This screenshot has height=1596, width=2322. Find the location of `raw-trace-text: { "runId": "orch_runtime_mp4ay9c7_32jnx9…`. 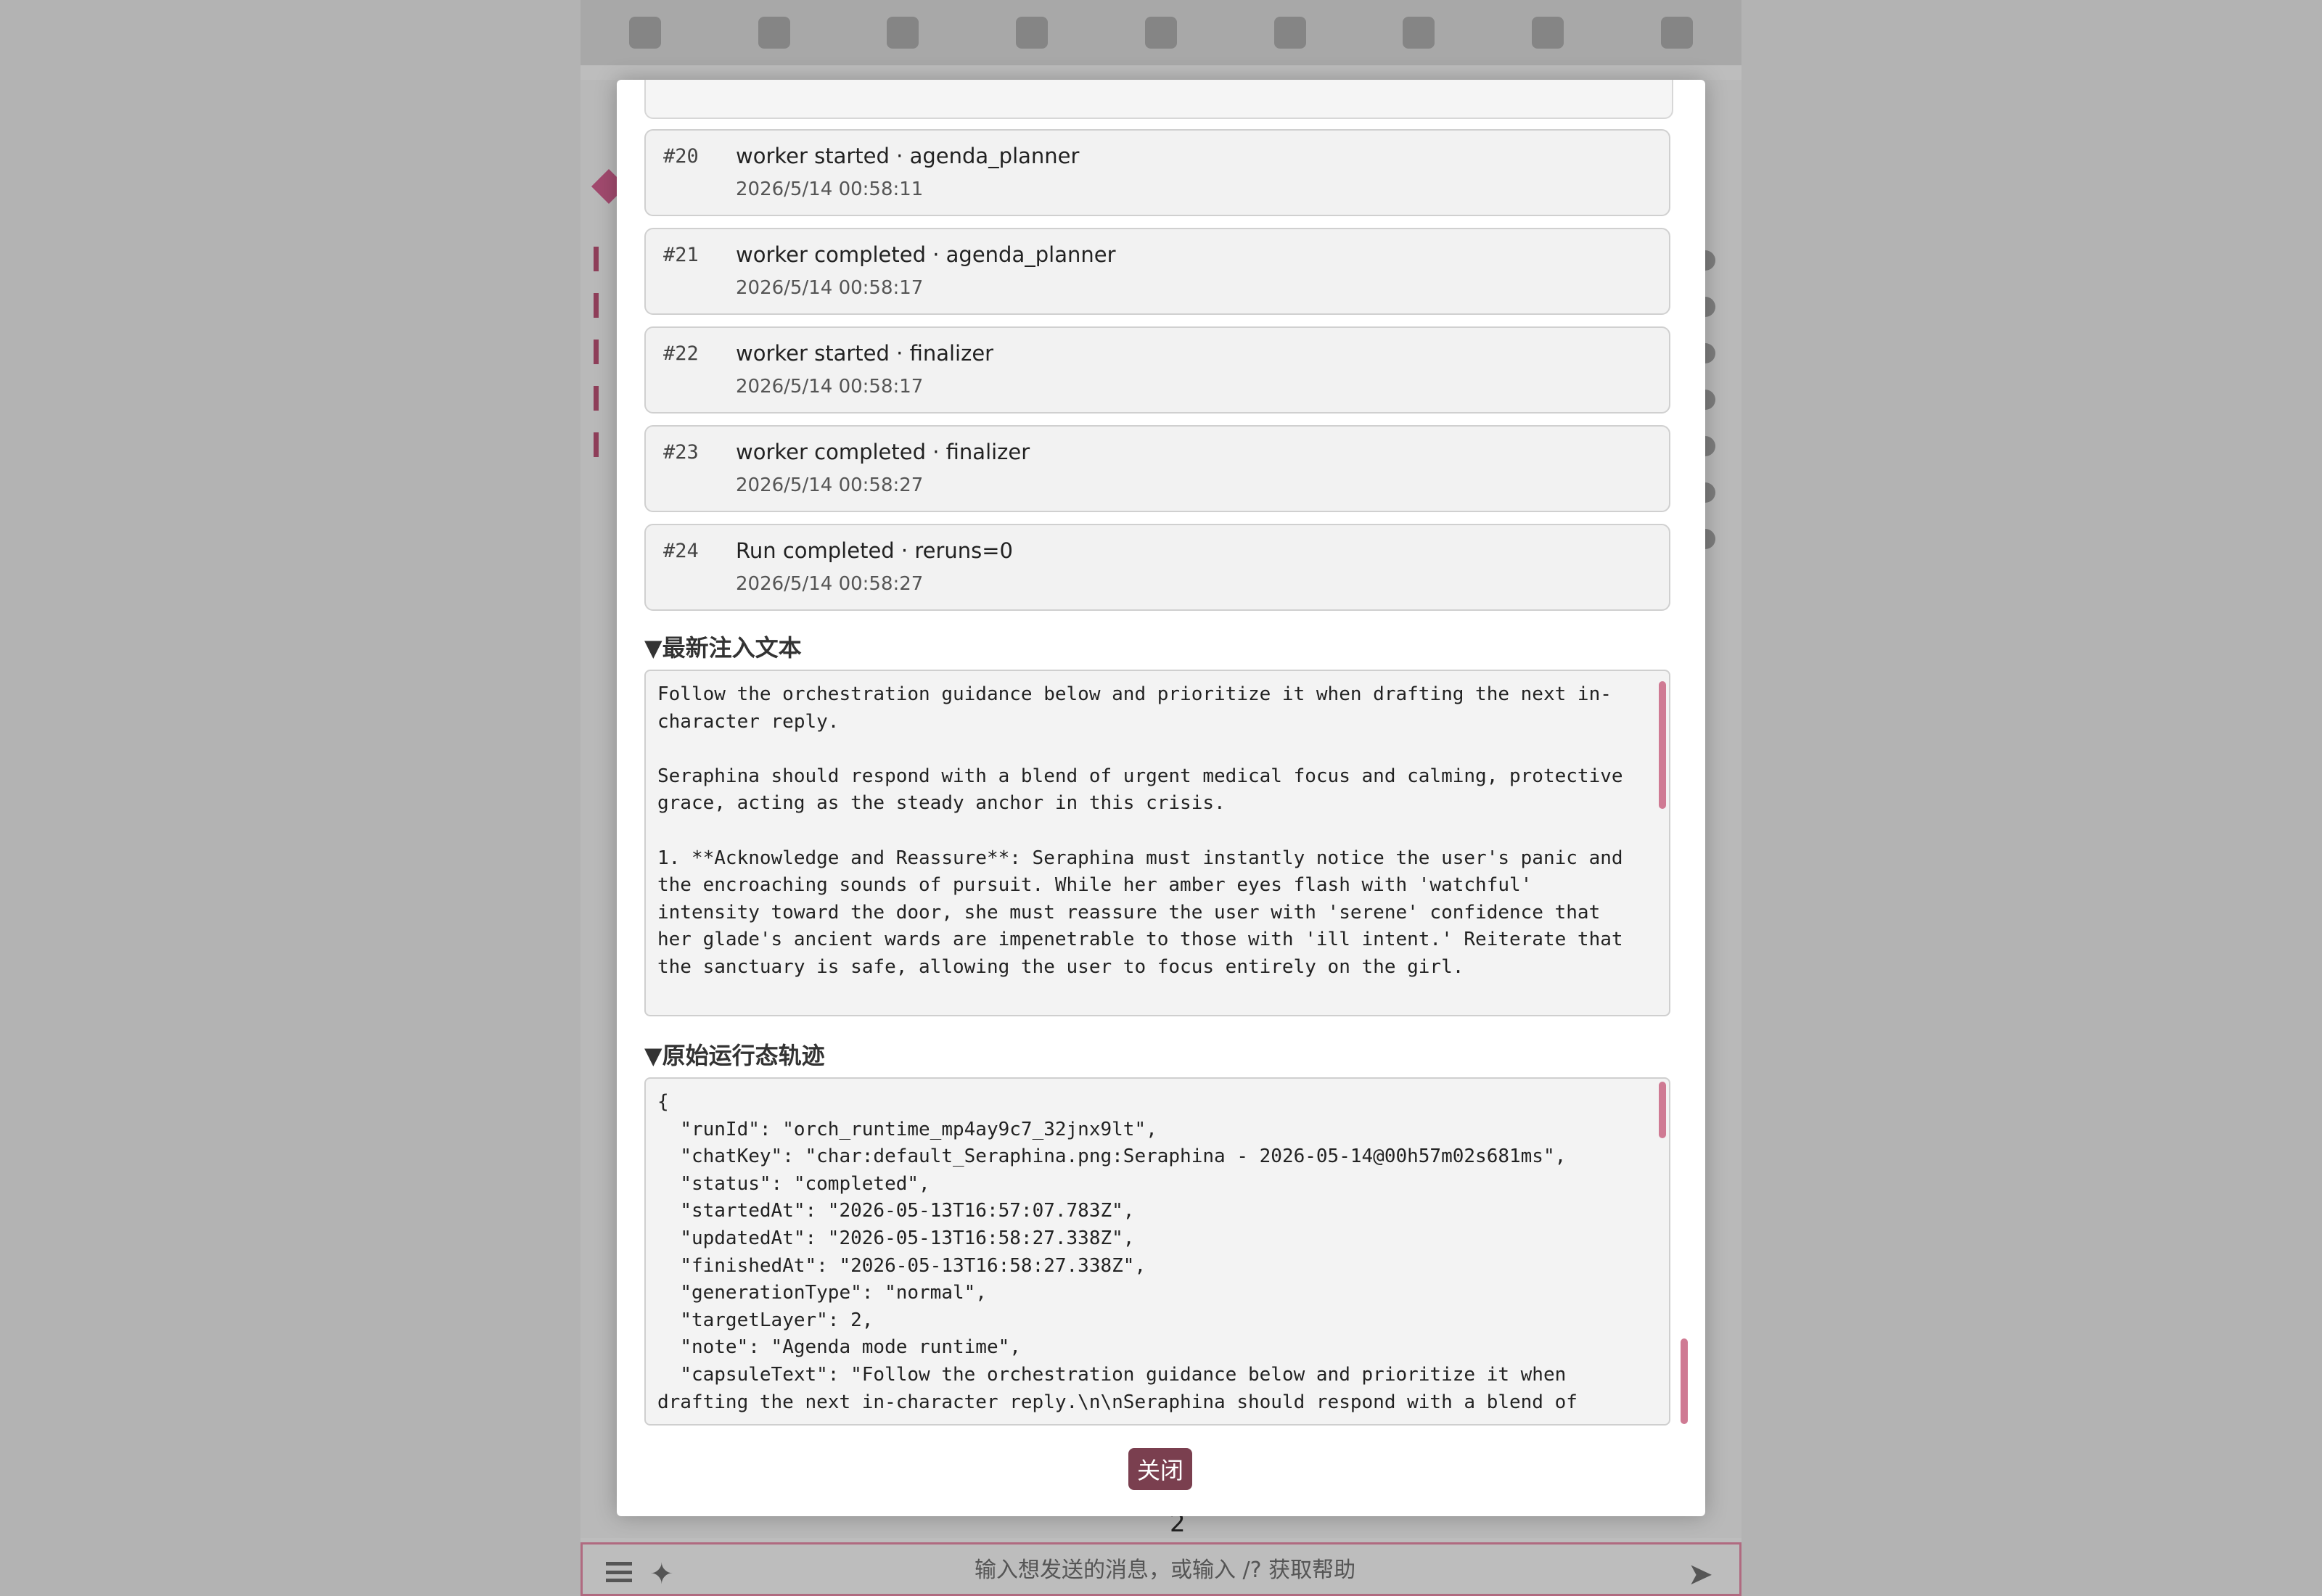

raw-trace-text: { "runId": "orch_runtime_mp4ay9c7_32jnx9… is located at coordinates (1117, 1252).